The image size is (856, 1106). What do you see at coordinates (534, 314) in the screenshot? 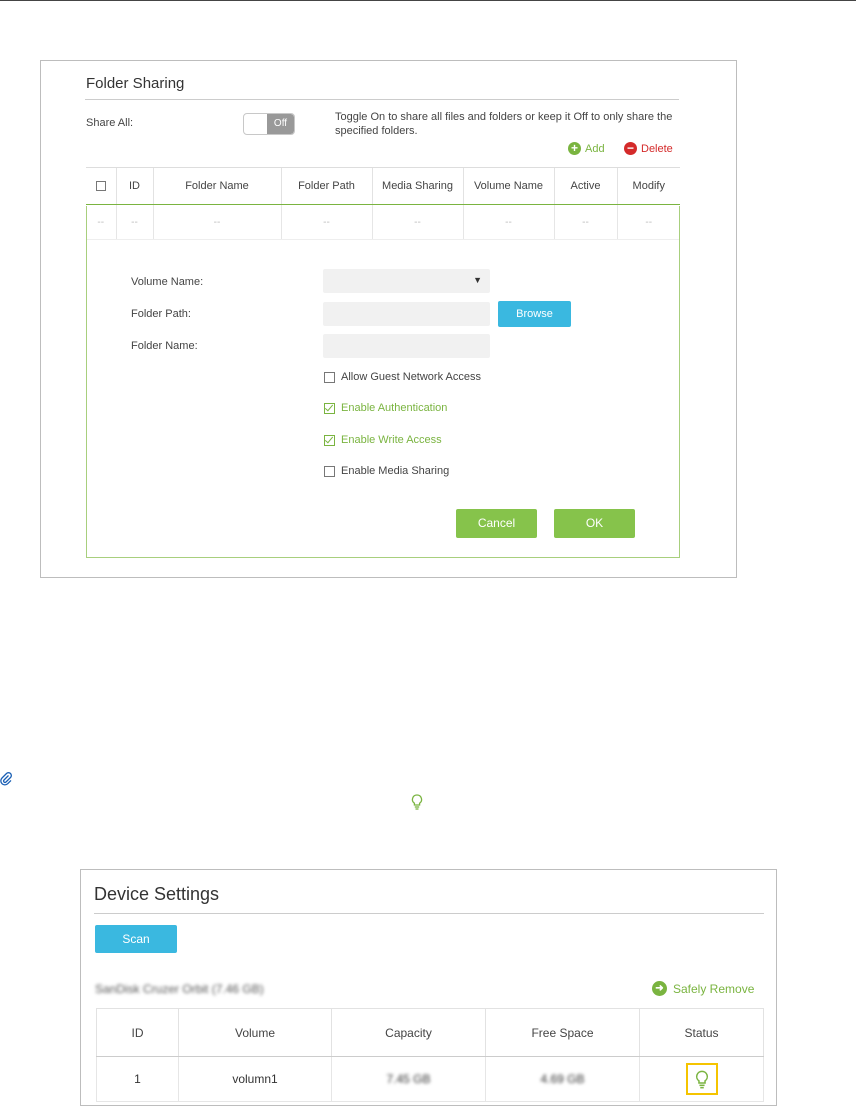
I see `browse-button: Browse` at bounding box center [534, 314].